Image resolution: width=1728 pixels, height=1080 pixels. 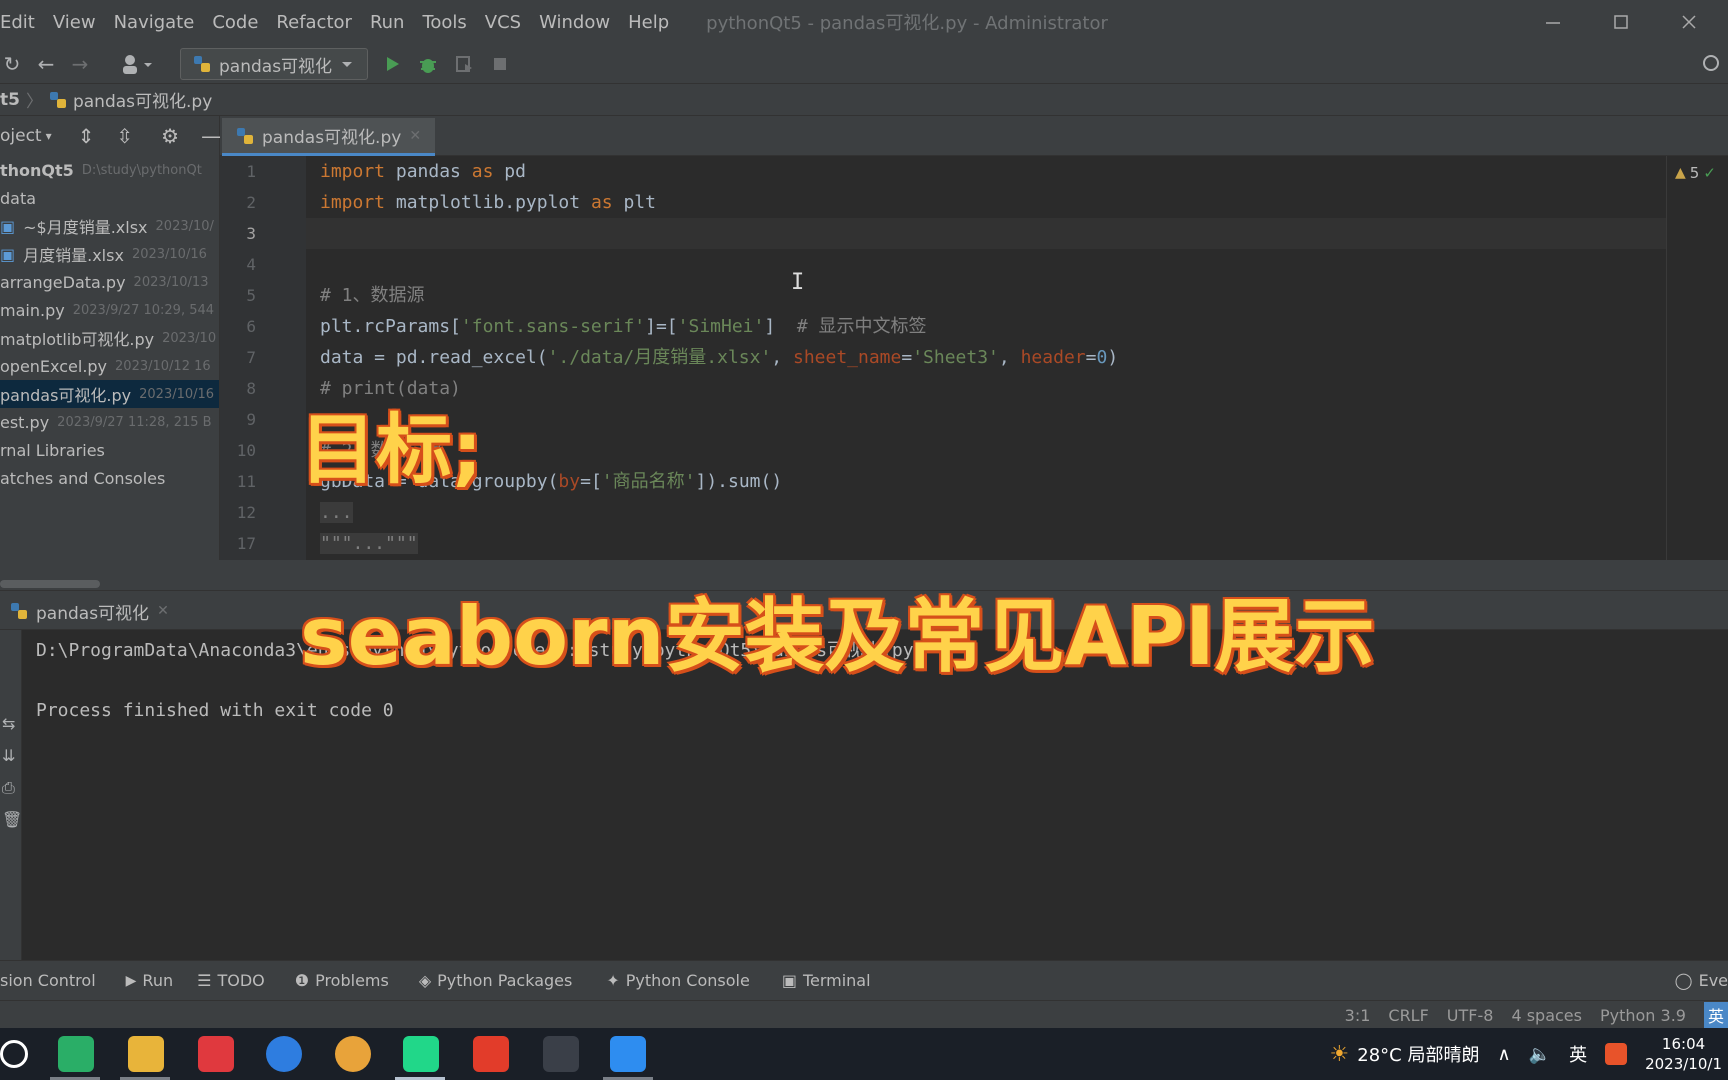 What do you see at coordinates (284, 1054) in the screenshot?
I see `search-app-icon` at bounding box center [284, 1054].